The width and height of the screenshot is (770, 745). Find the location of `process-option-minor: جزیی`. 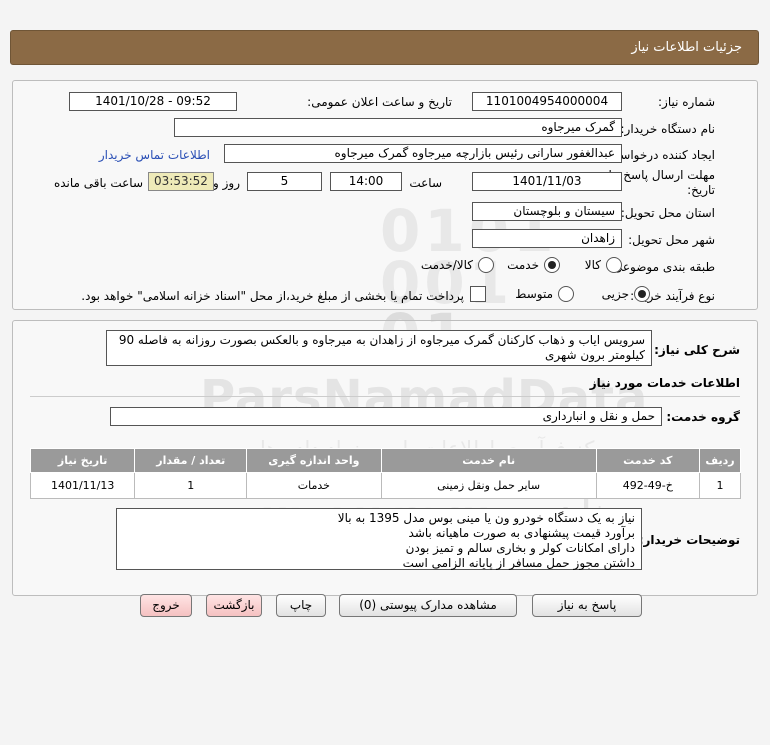

process-option-minor: جزیی is located at coordinates (626, 294).